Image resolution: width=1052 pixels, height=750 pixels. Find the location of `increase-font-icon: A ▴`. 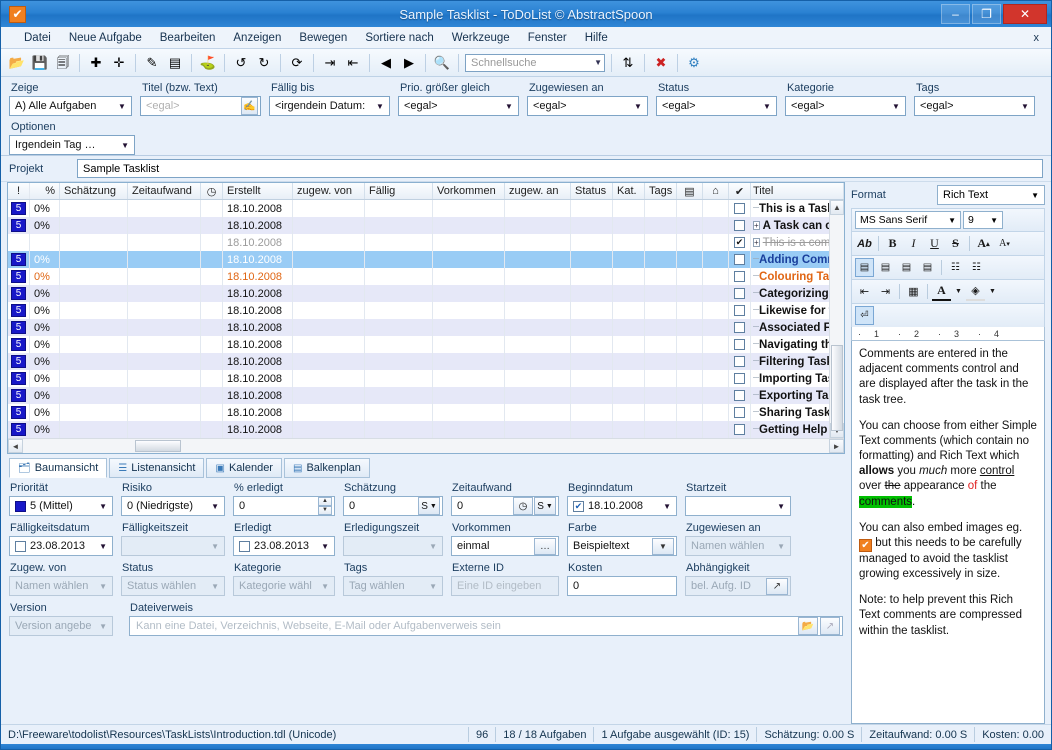

increase-font-icon: A ▴ is located at coordinates (983, 243).